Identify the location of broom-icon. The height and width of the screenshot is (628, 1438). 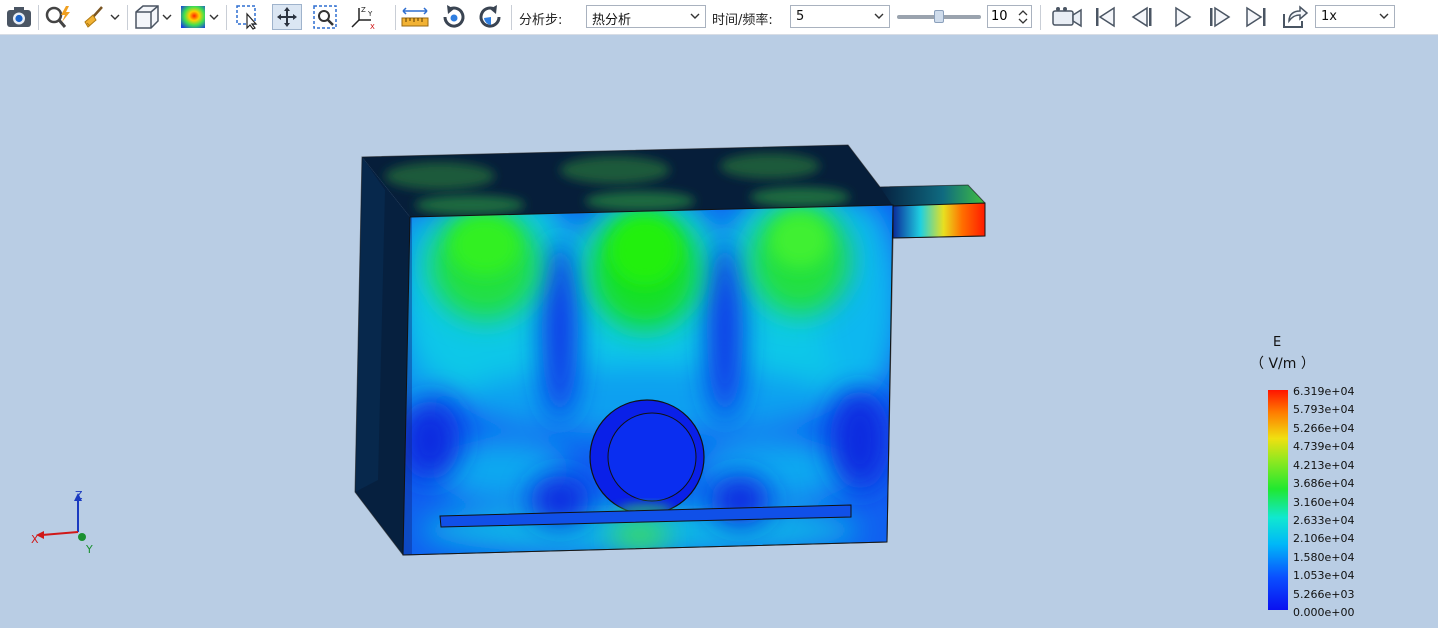
(93, 17).